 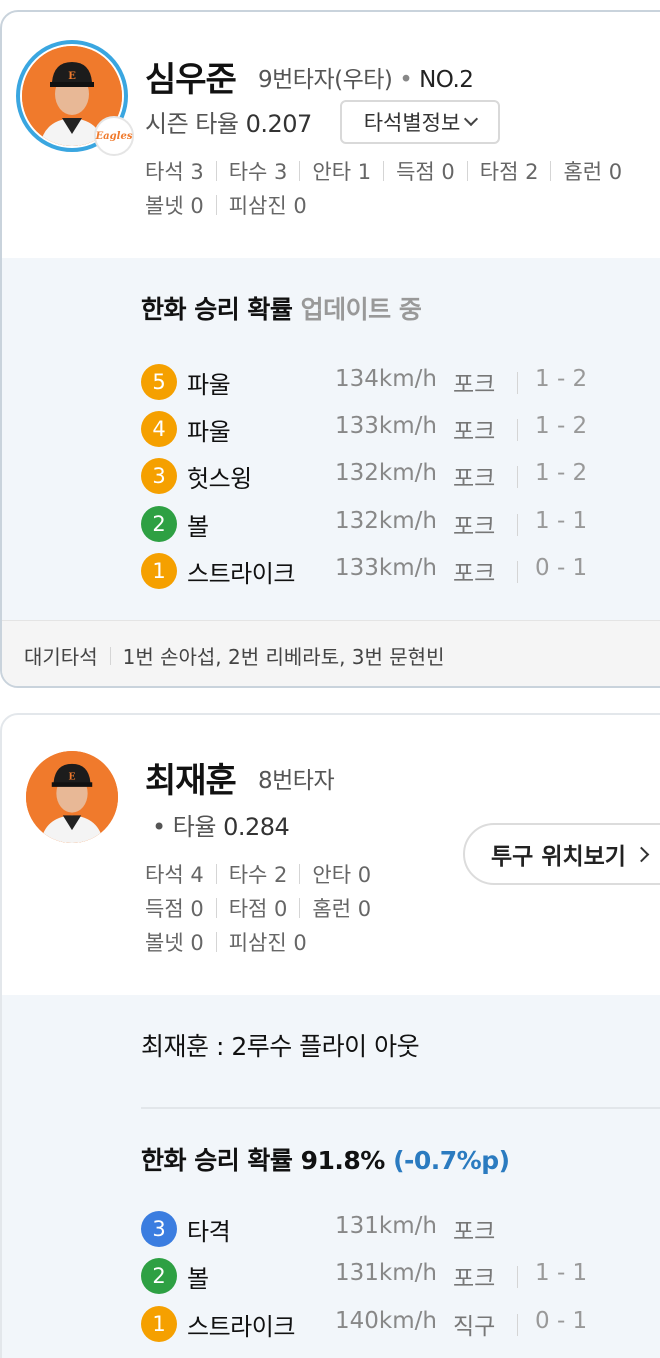 I want to click on pitch-row: 3 타격 131km/h 포크, so click(x=400, y=1228).